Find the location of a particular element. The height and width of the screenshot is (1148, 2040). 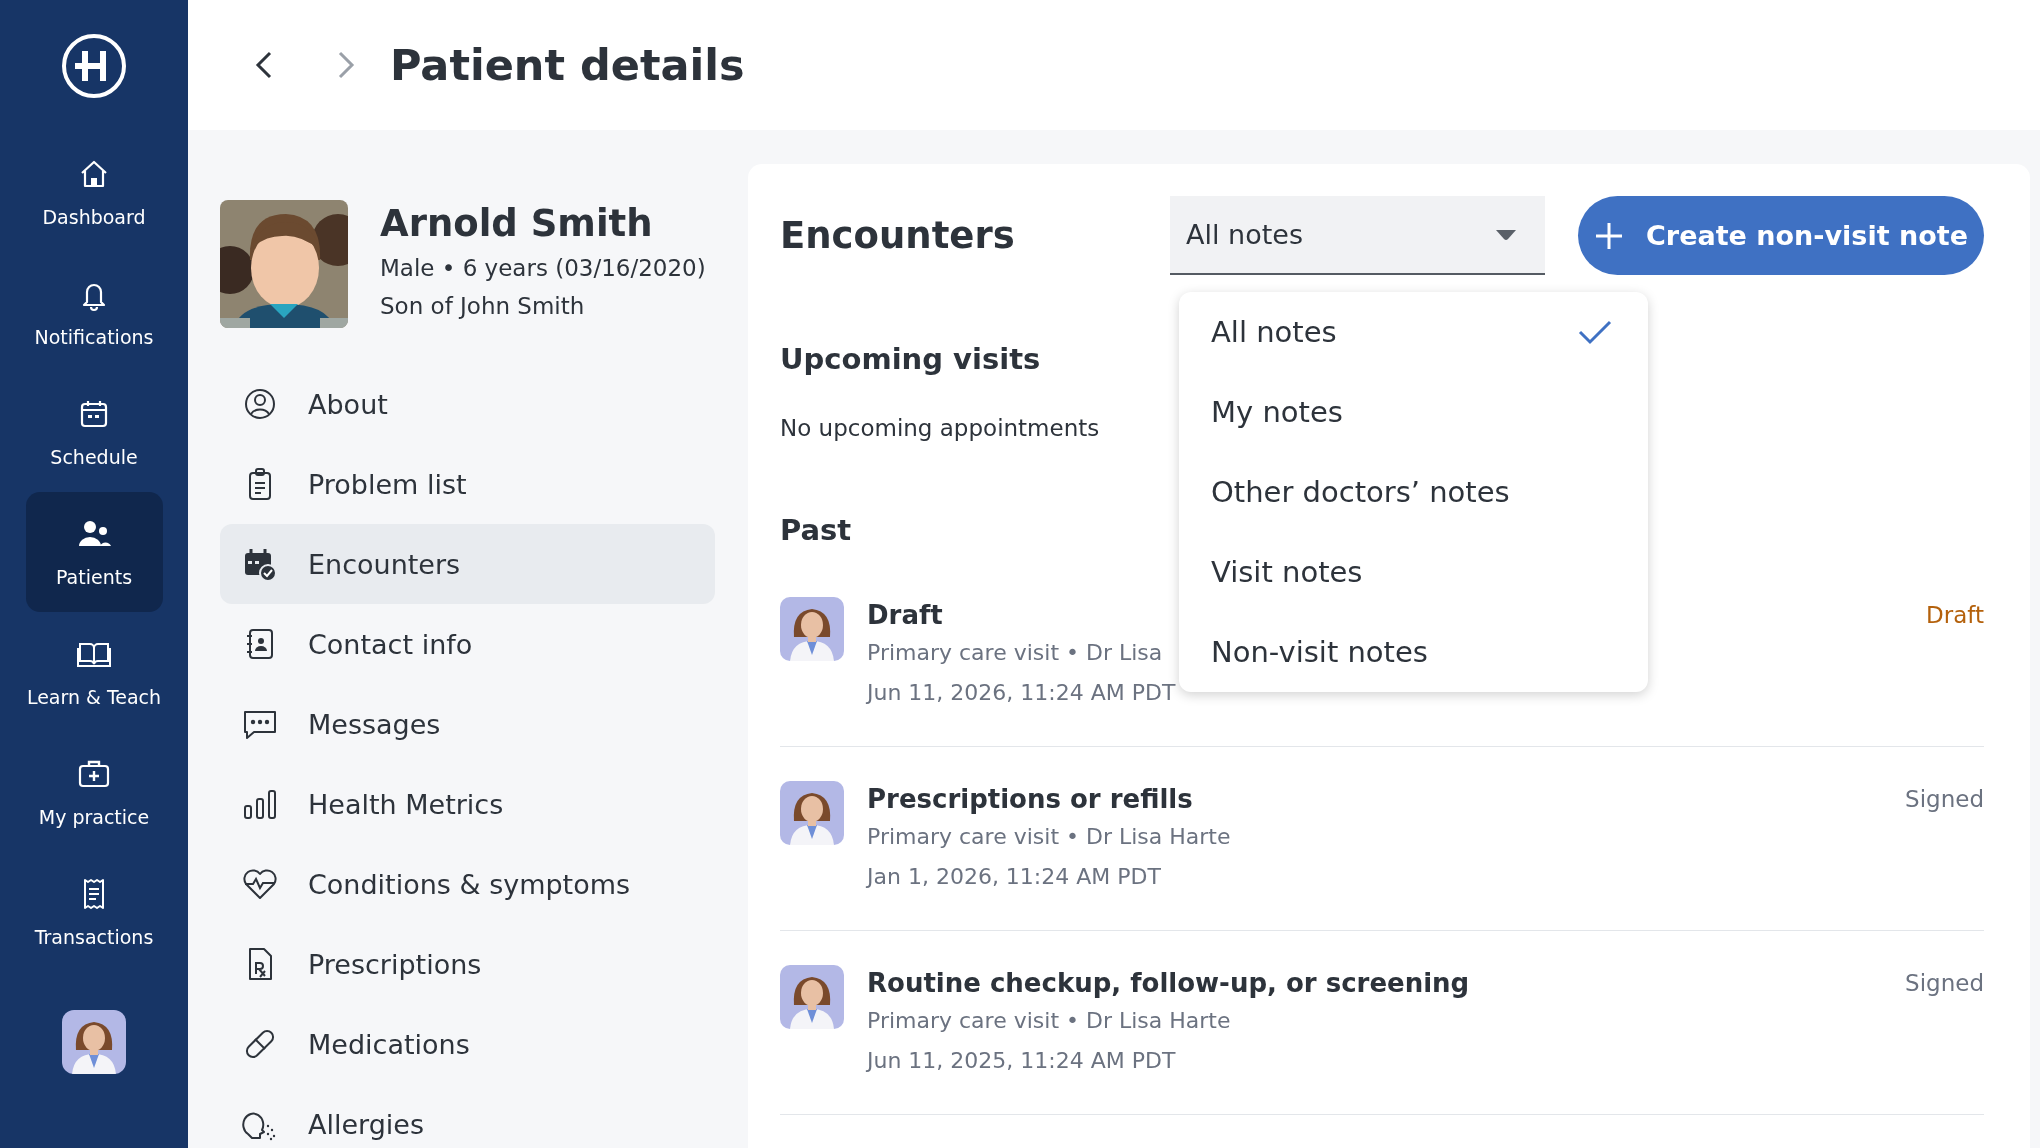

empty-message: No upcoming appointments is located at coordinates (940, 428).